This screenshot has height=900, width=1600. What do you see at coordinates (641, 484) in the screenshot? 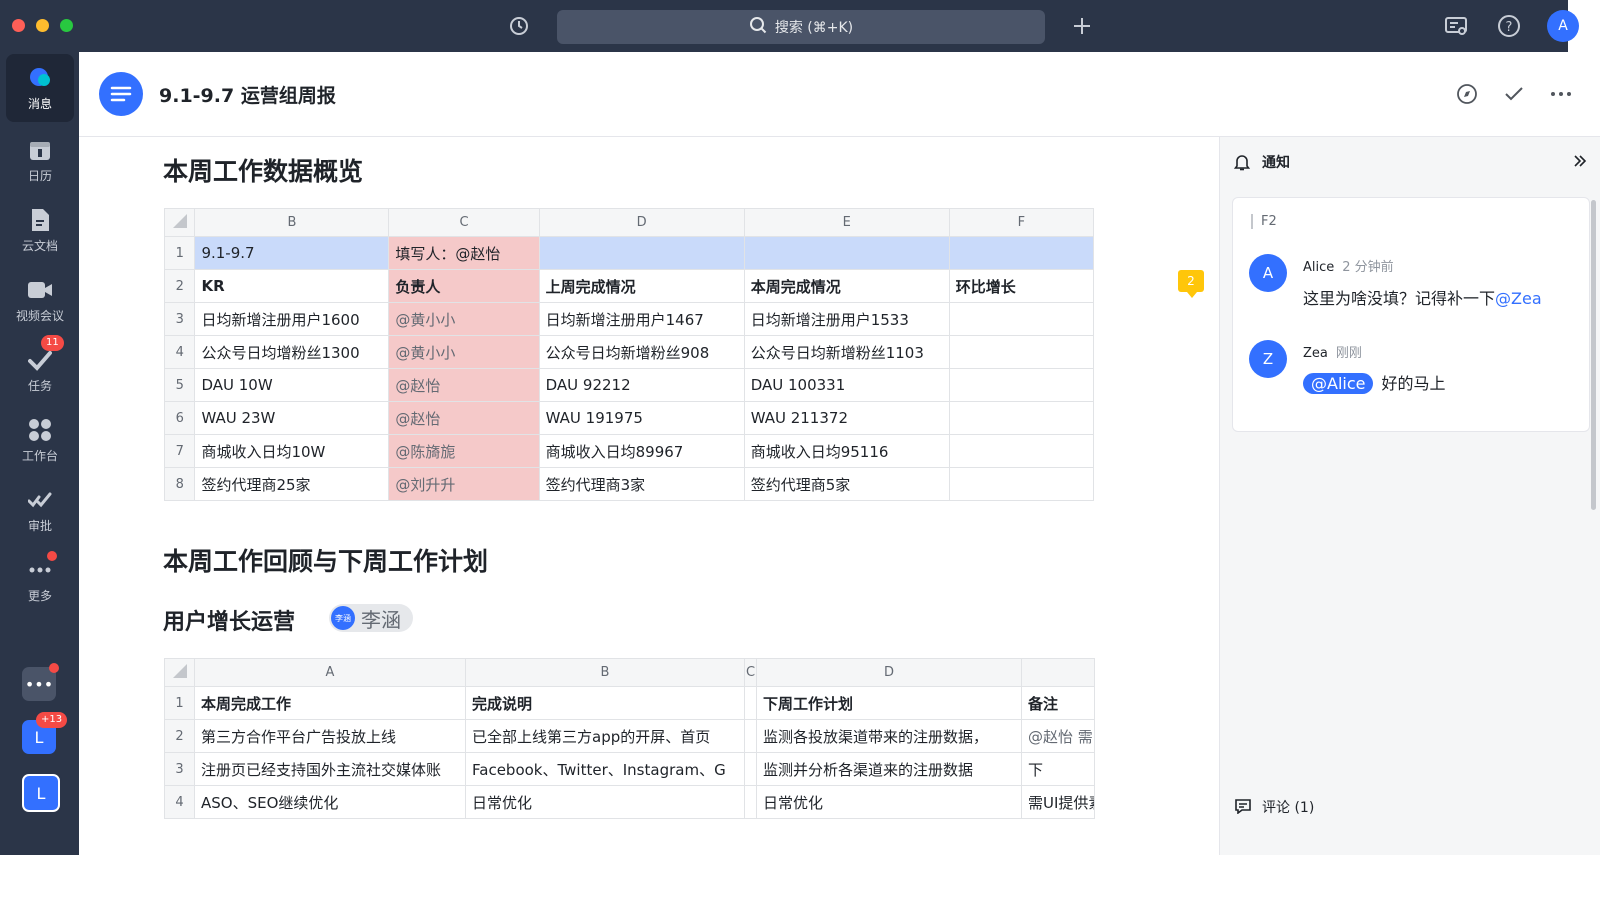
I see `table-cell: 签约代理商3家` at bounding box center [641, 484].